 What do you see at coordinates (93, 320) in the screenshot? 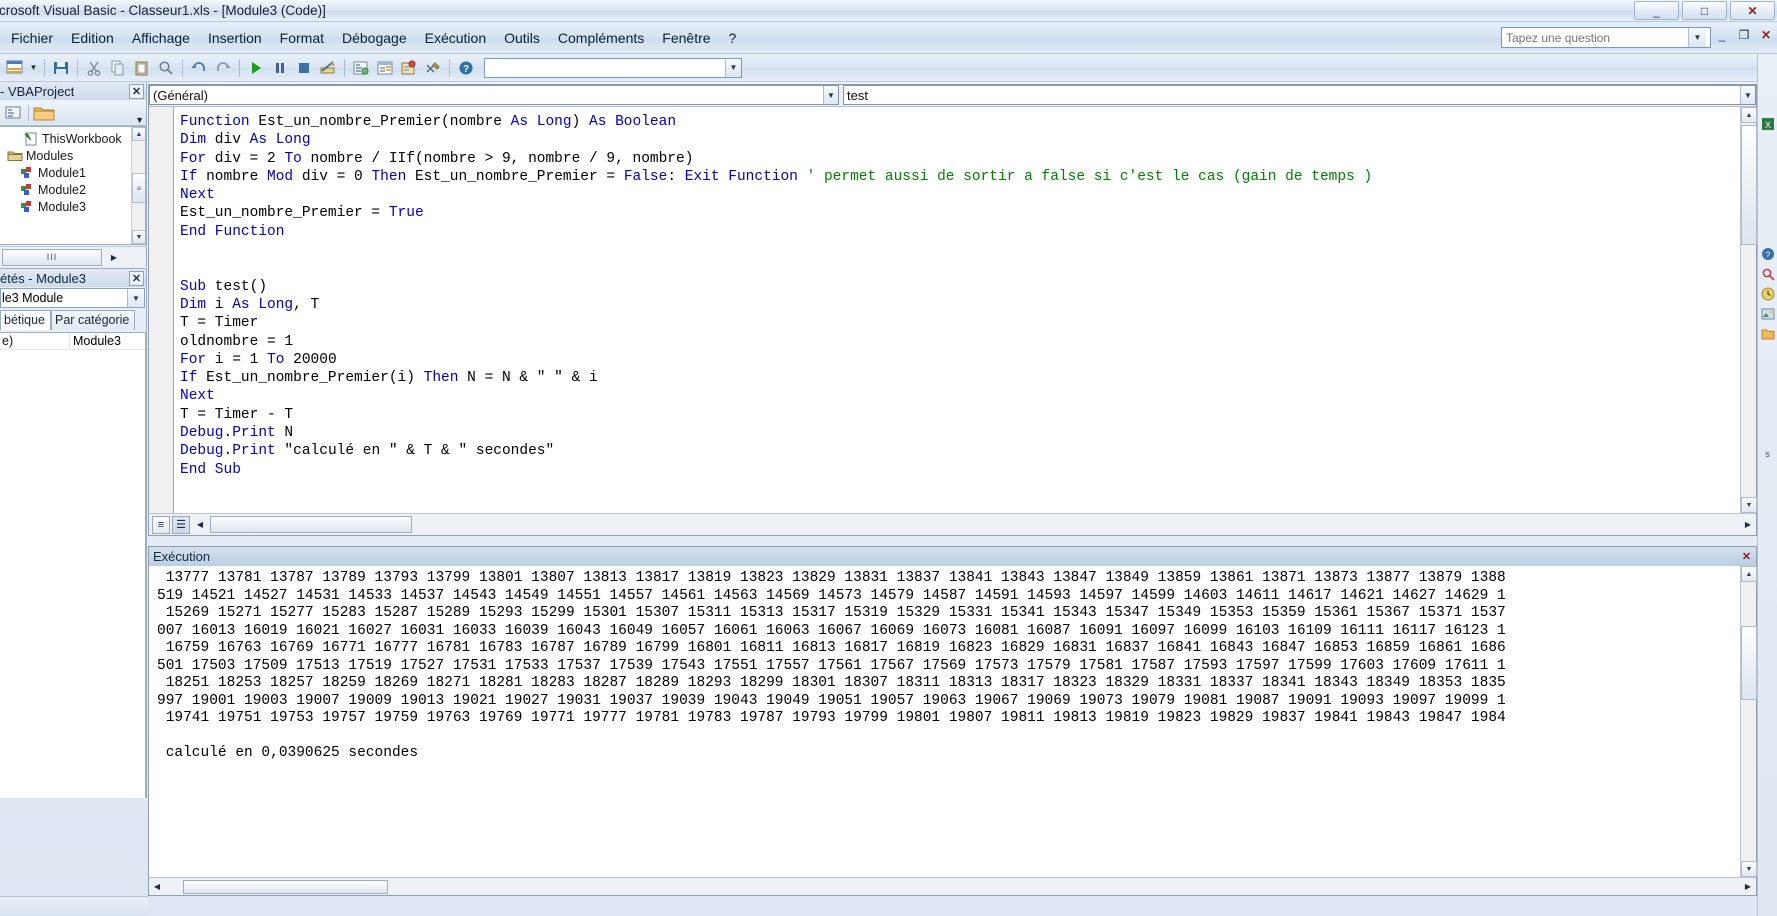
I see `tab-par-categorie: Par catégorie` at bounding box center [93, 320].